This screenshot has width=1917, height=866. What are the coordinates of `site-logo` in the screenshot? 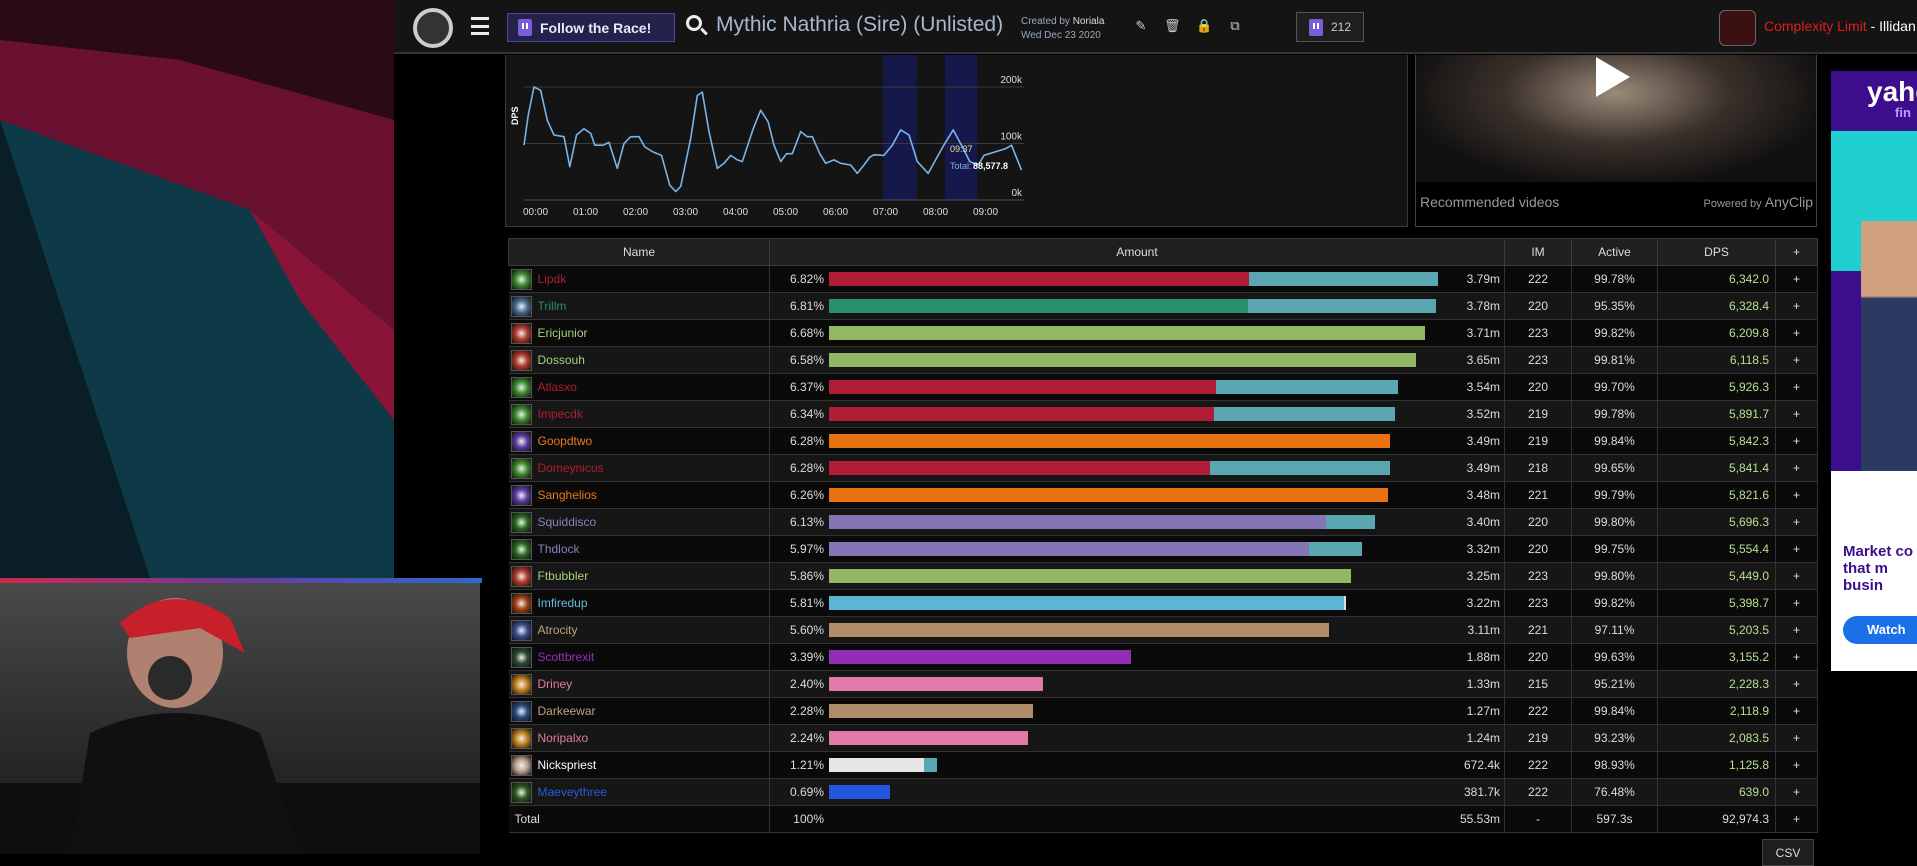 It's located at (433, 28).